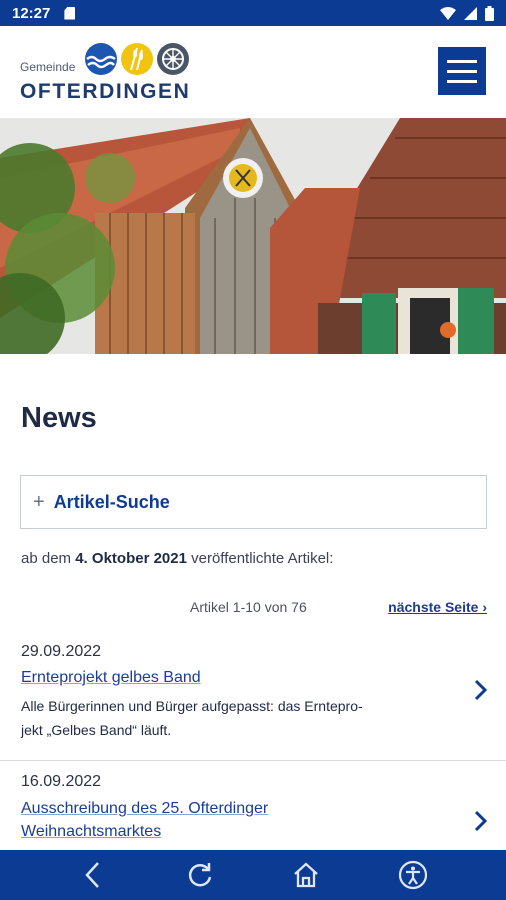 This screenshot has height=900, width=506. I want to click on status-bar: 12:27, so click(253, 13).